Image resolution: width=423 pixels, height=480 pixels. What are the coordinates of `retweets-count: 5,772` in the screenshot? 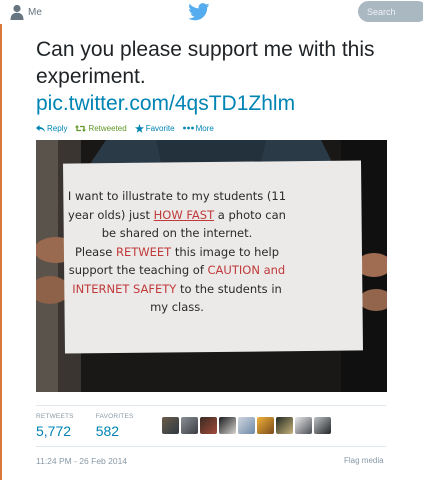 It's located at (54, 431).